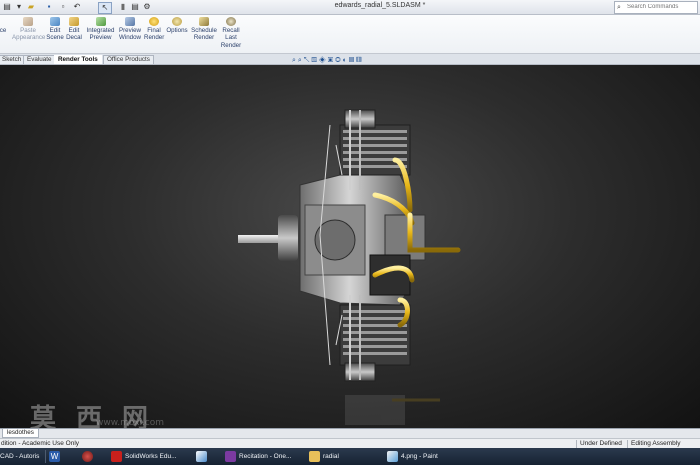 This screenshot has width=700, height=465. I want to click on edit-decal-label: Edit, so click(74, 30).